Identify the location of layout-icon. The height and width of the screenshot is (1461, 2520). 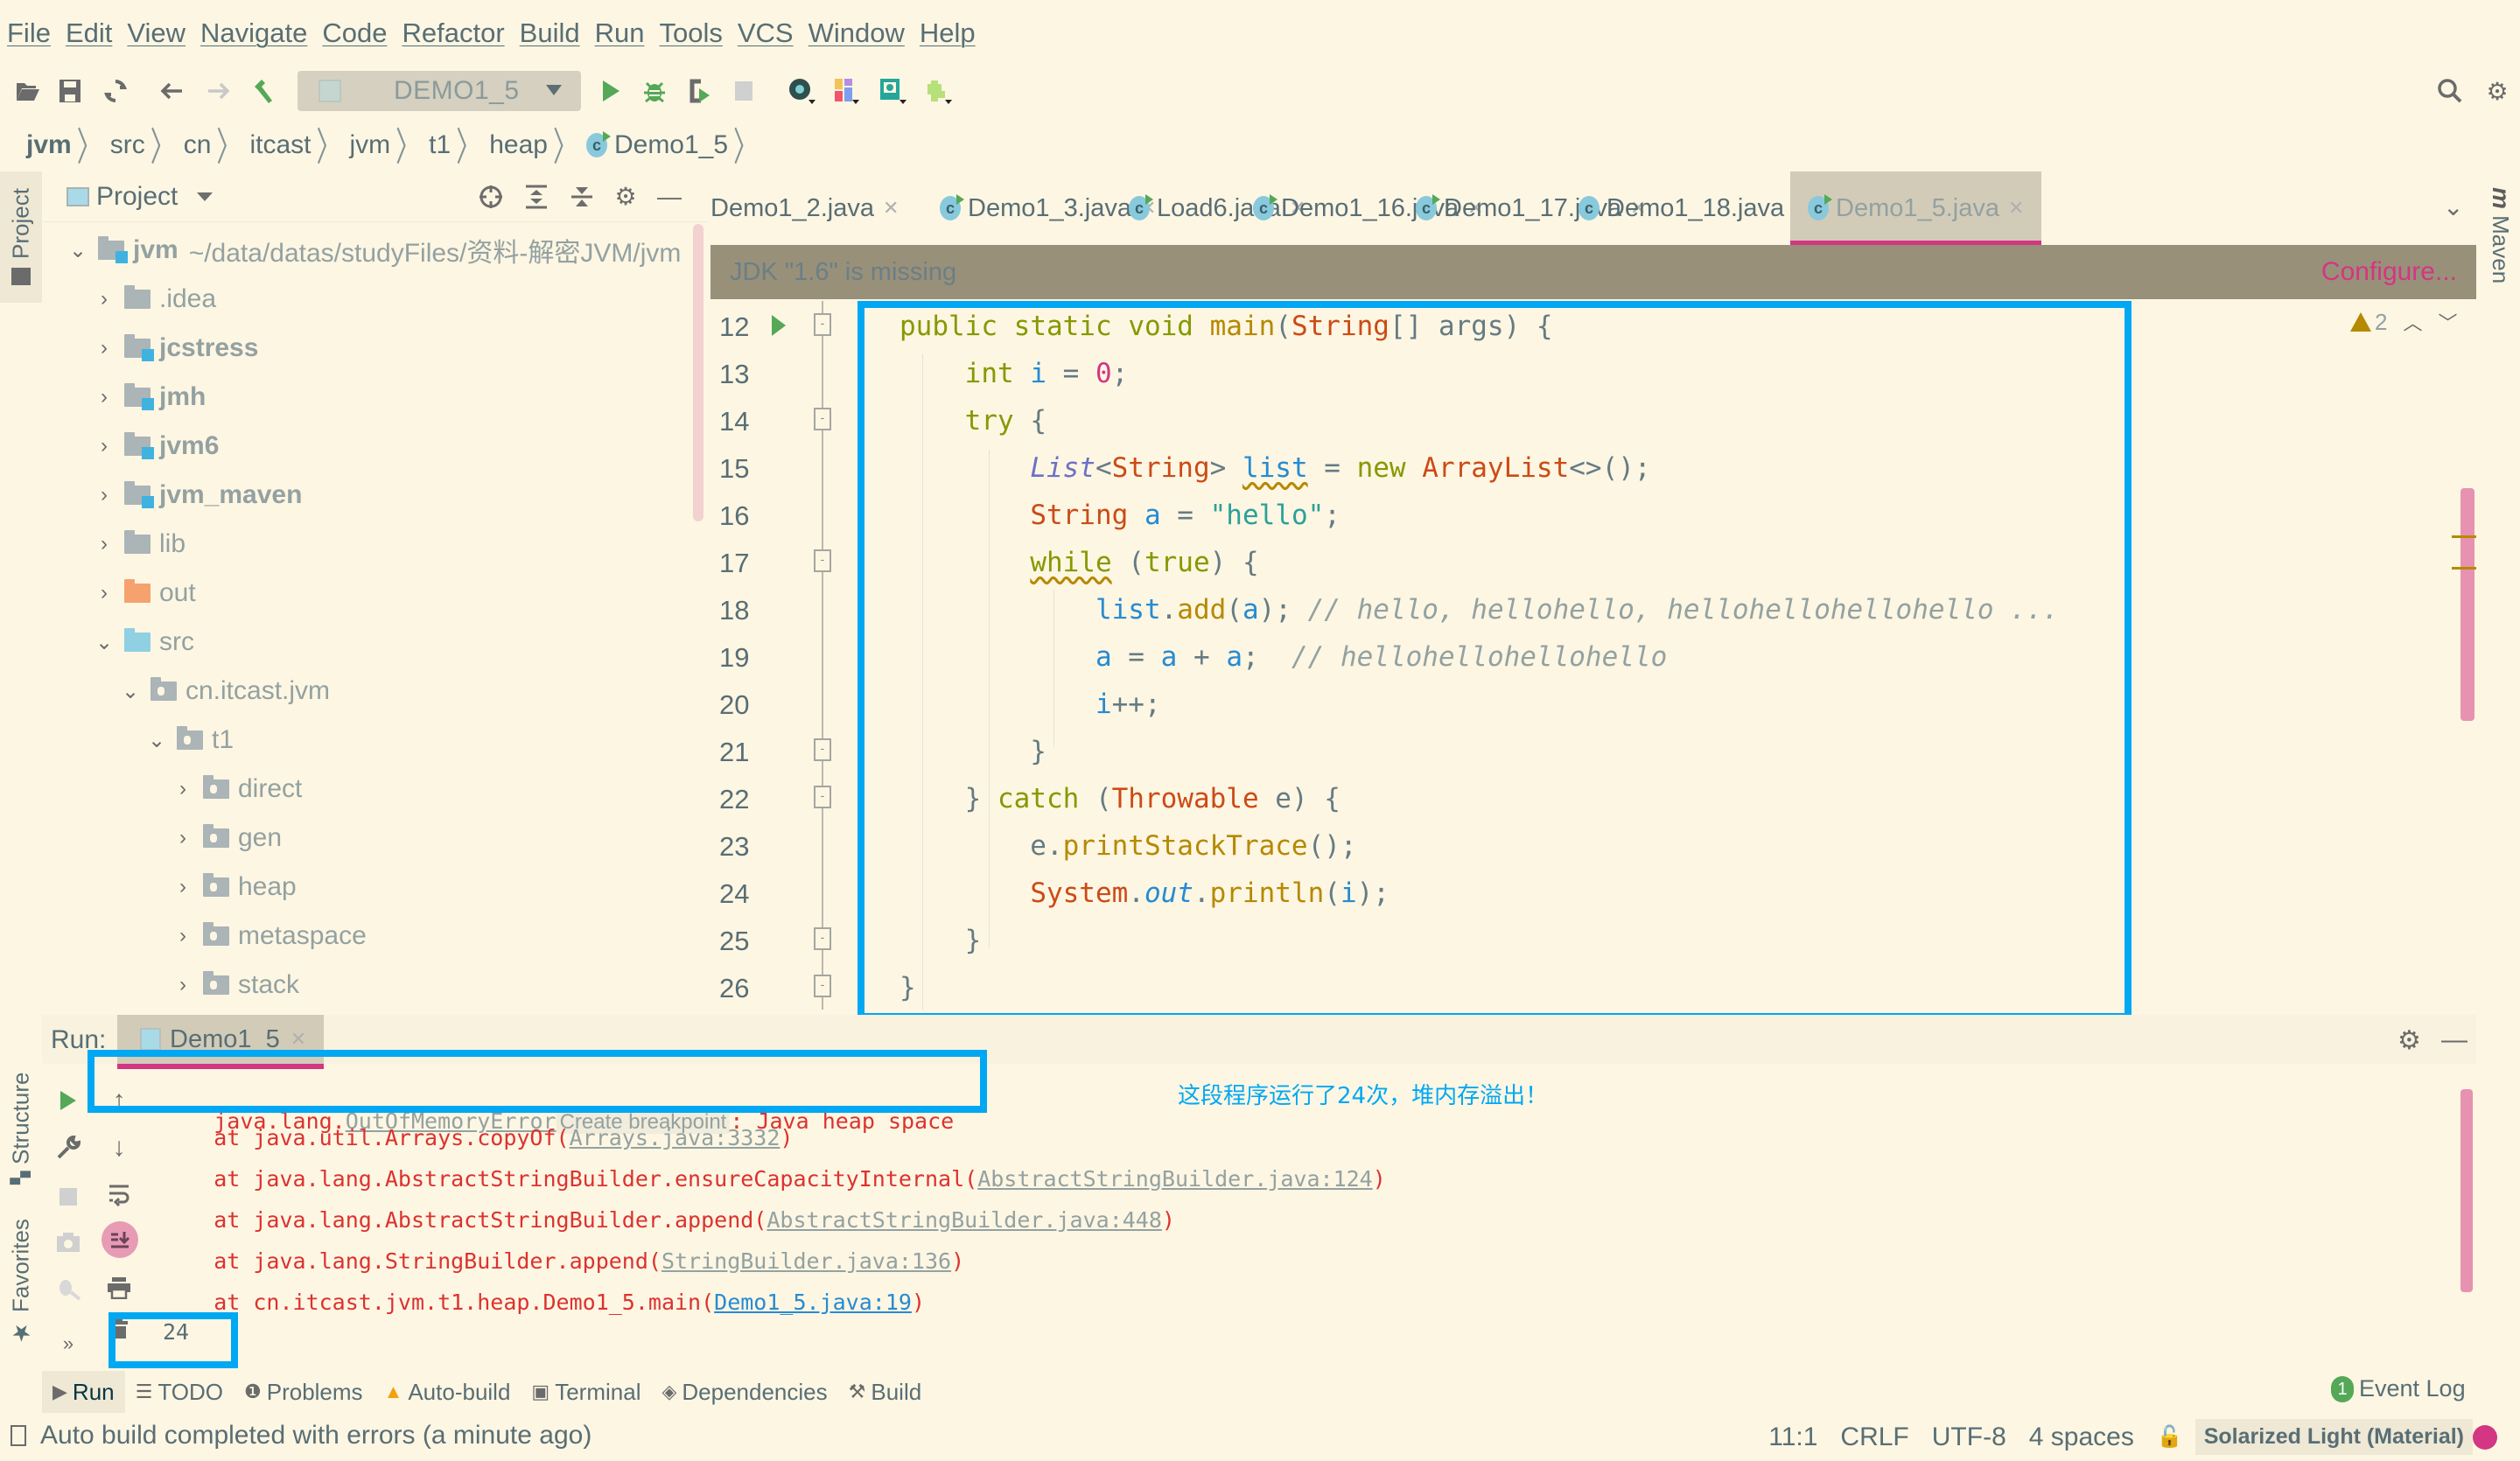
(847, 91).